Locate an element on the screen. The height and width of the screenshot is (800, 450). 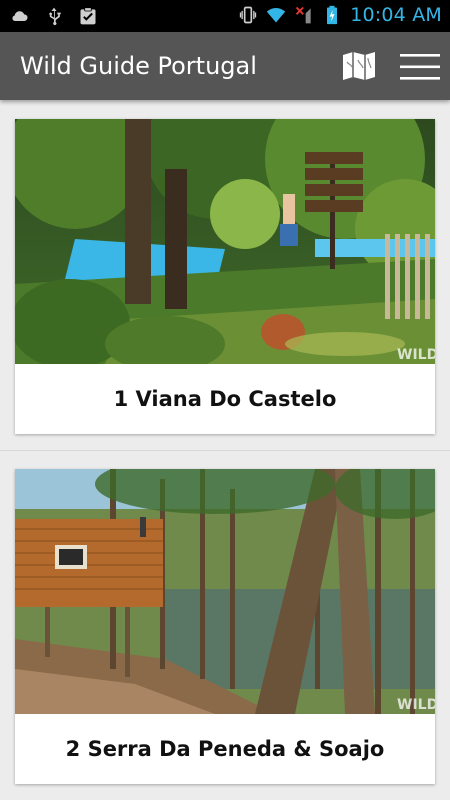
wifi-icon is located at coordinates (276, 15).